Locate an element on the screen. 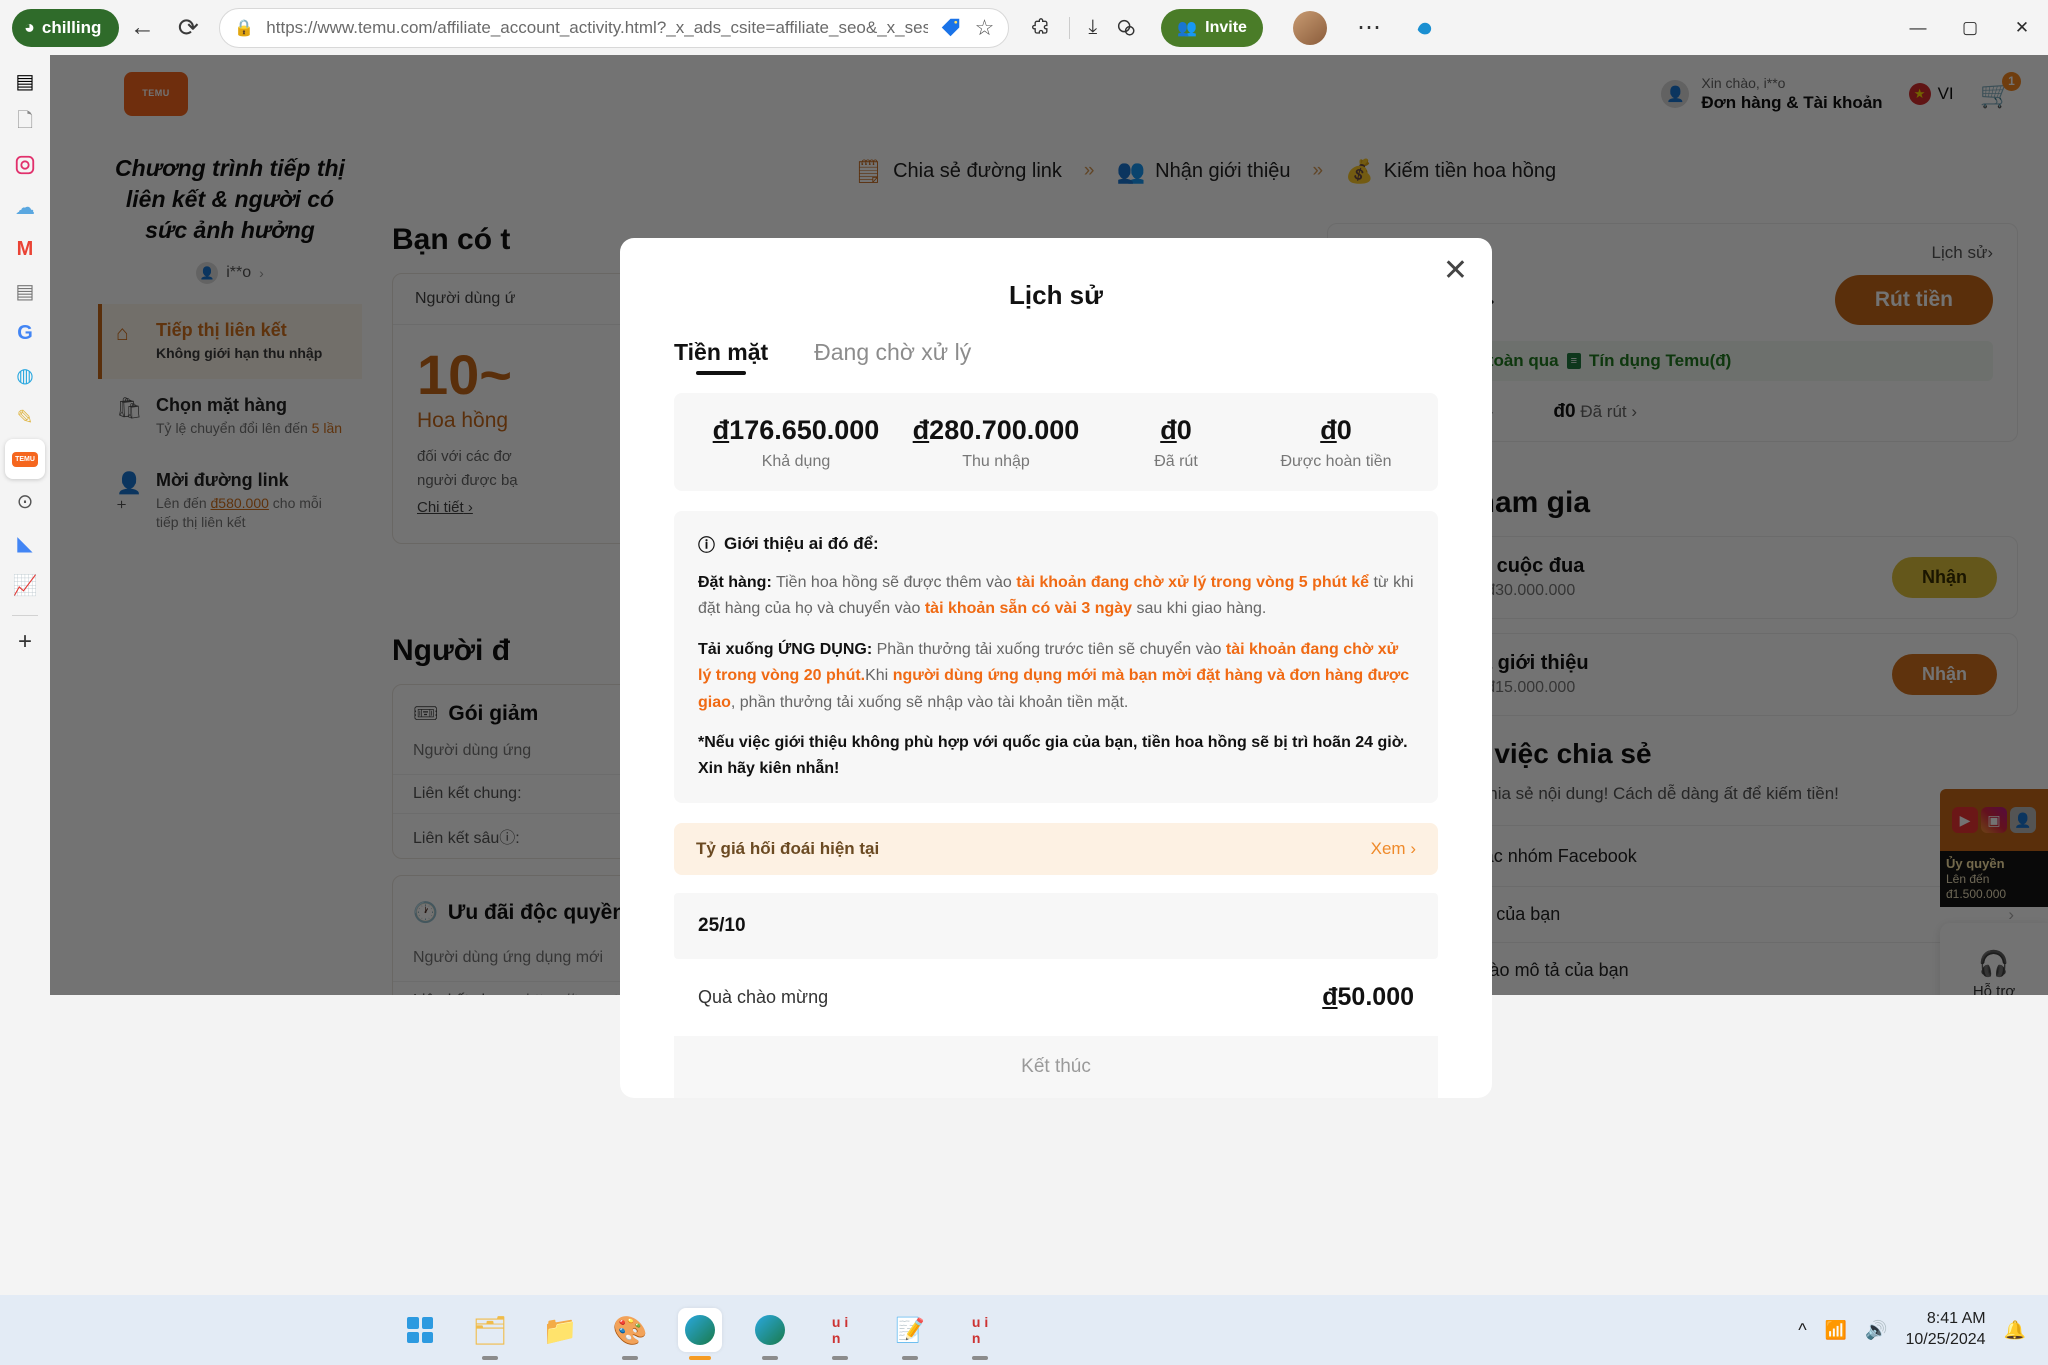  modal-title: Lịch sử is located at coordinates (1056, 295).